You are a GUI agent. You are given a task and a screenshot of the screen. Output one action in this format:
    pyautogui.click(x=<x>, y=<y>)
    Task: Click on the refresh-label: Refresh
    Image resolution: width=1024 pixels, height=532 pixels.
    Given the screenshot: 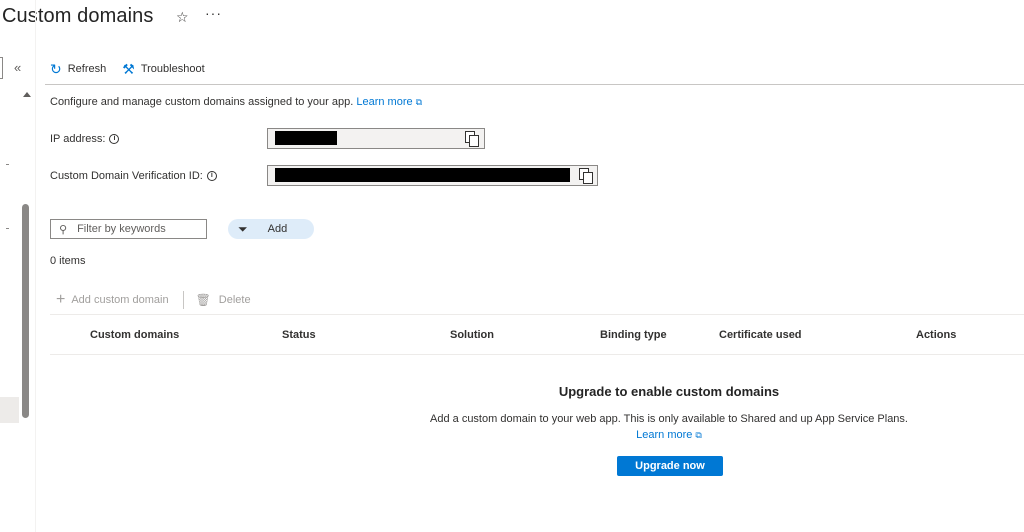 What is the action you would take?
    pyautogui.click(x=87, y=69)
    